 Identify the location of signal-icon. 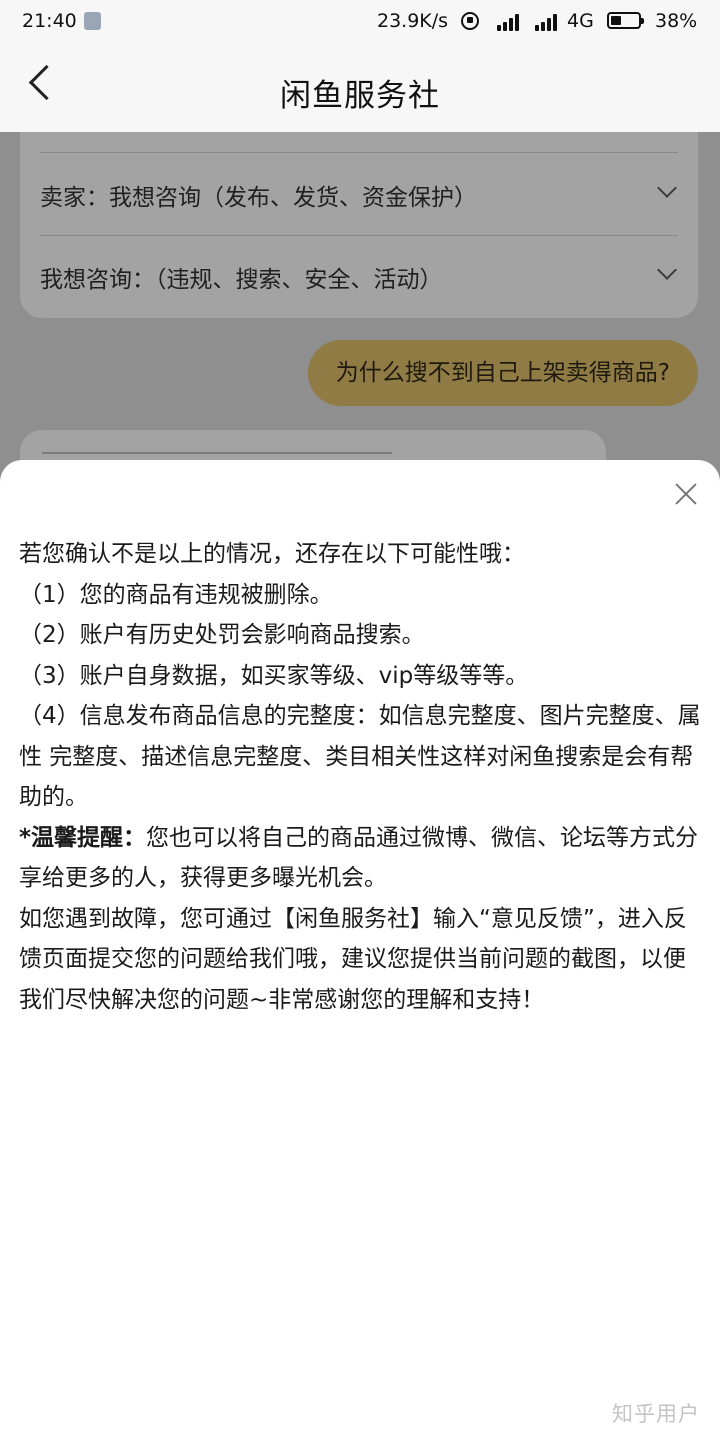
(510, 22).